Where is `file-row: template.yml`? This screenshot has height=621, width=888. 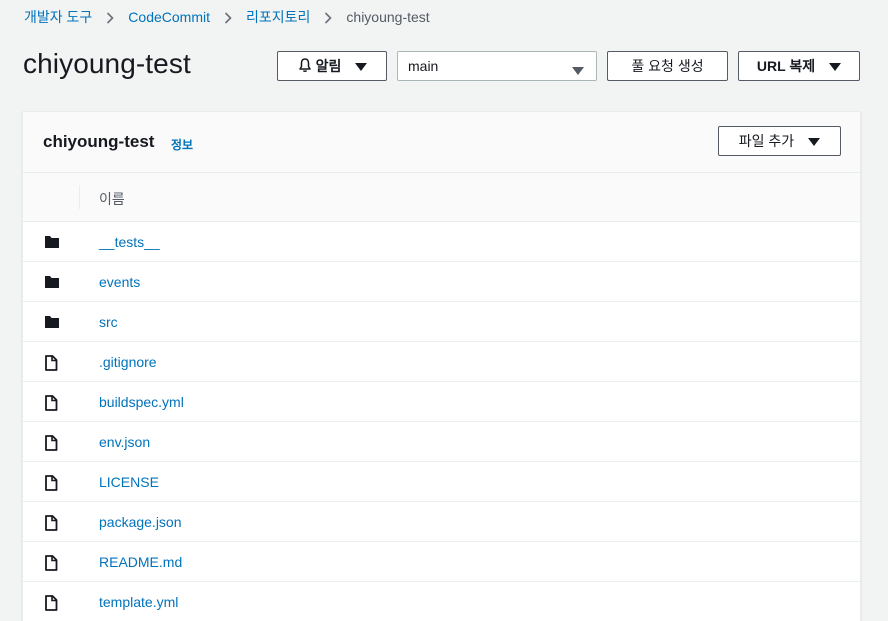 file-row: template.yml is located at coordinates (441, 601).